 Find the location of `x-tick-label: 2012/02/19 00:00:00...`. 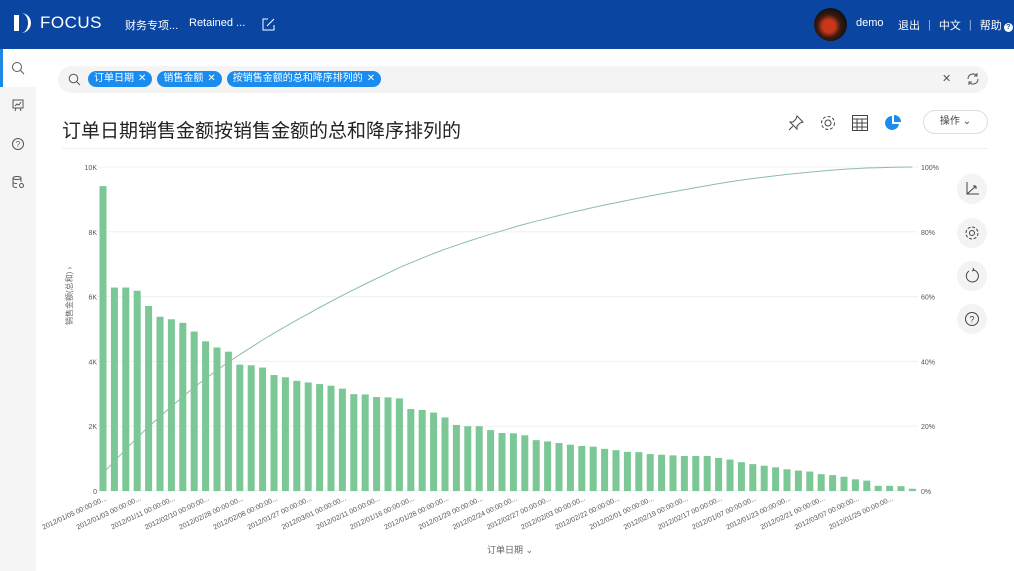

x-tick-label: 2012/02/19 00:00:00... is located at coordinates (656, 513).